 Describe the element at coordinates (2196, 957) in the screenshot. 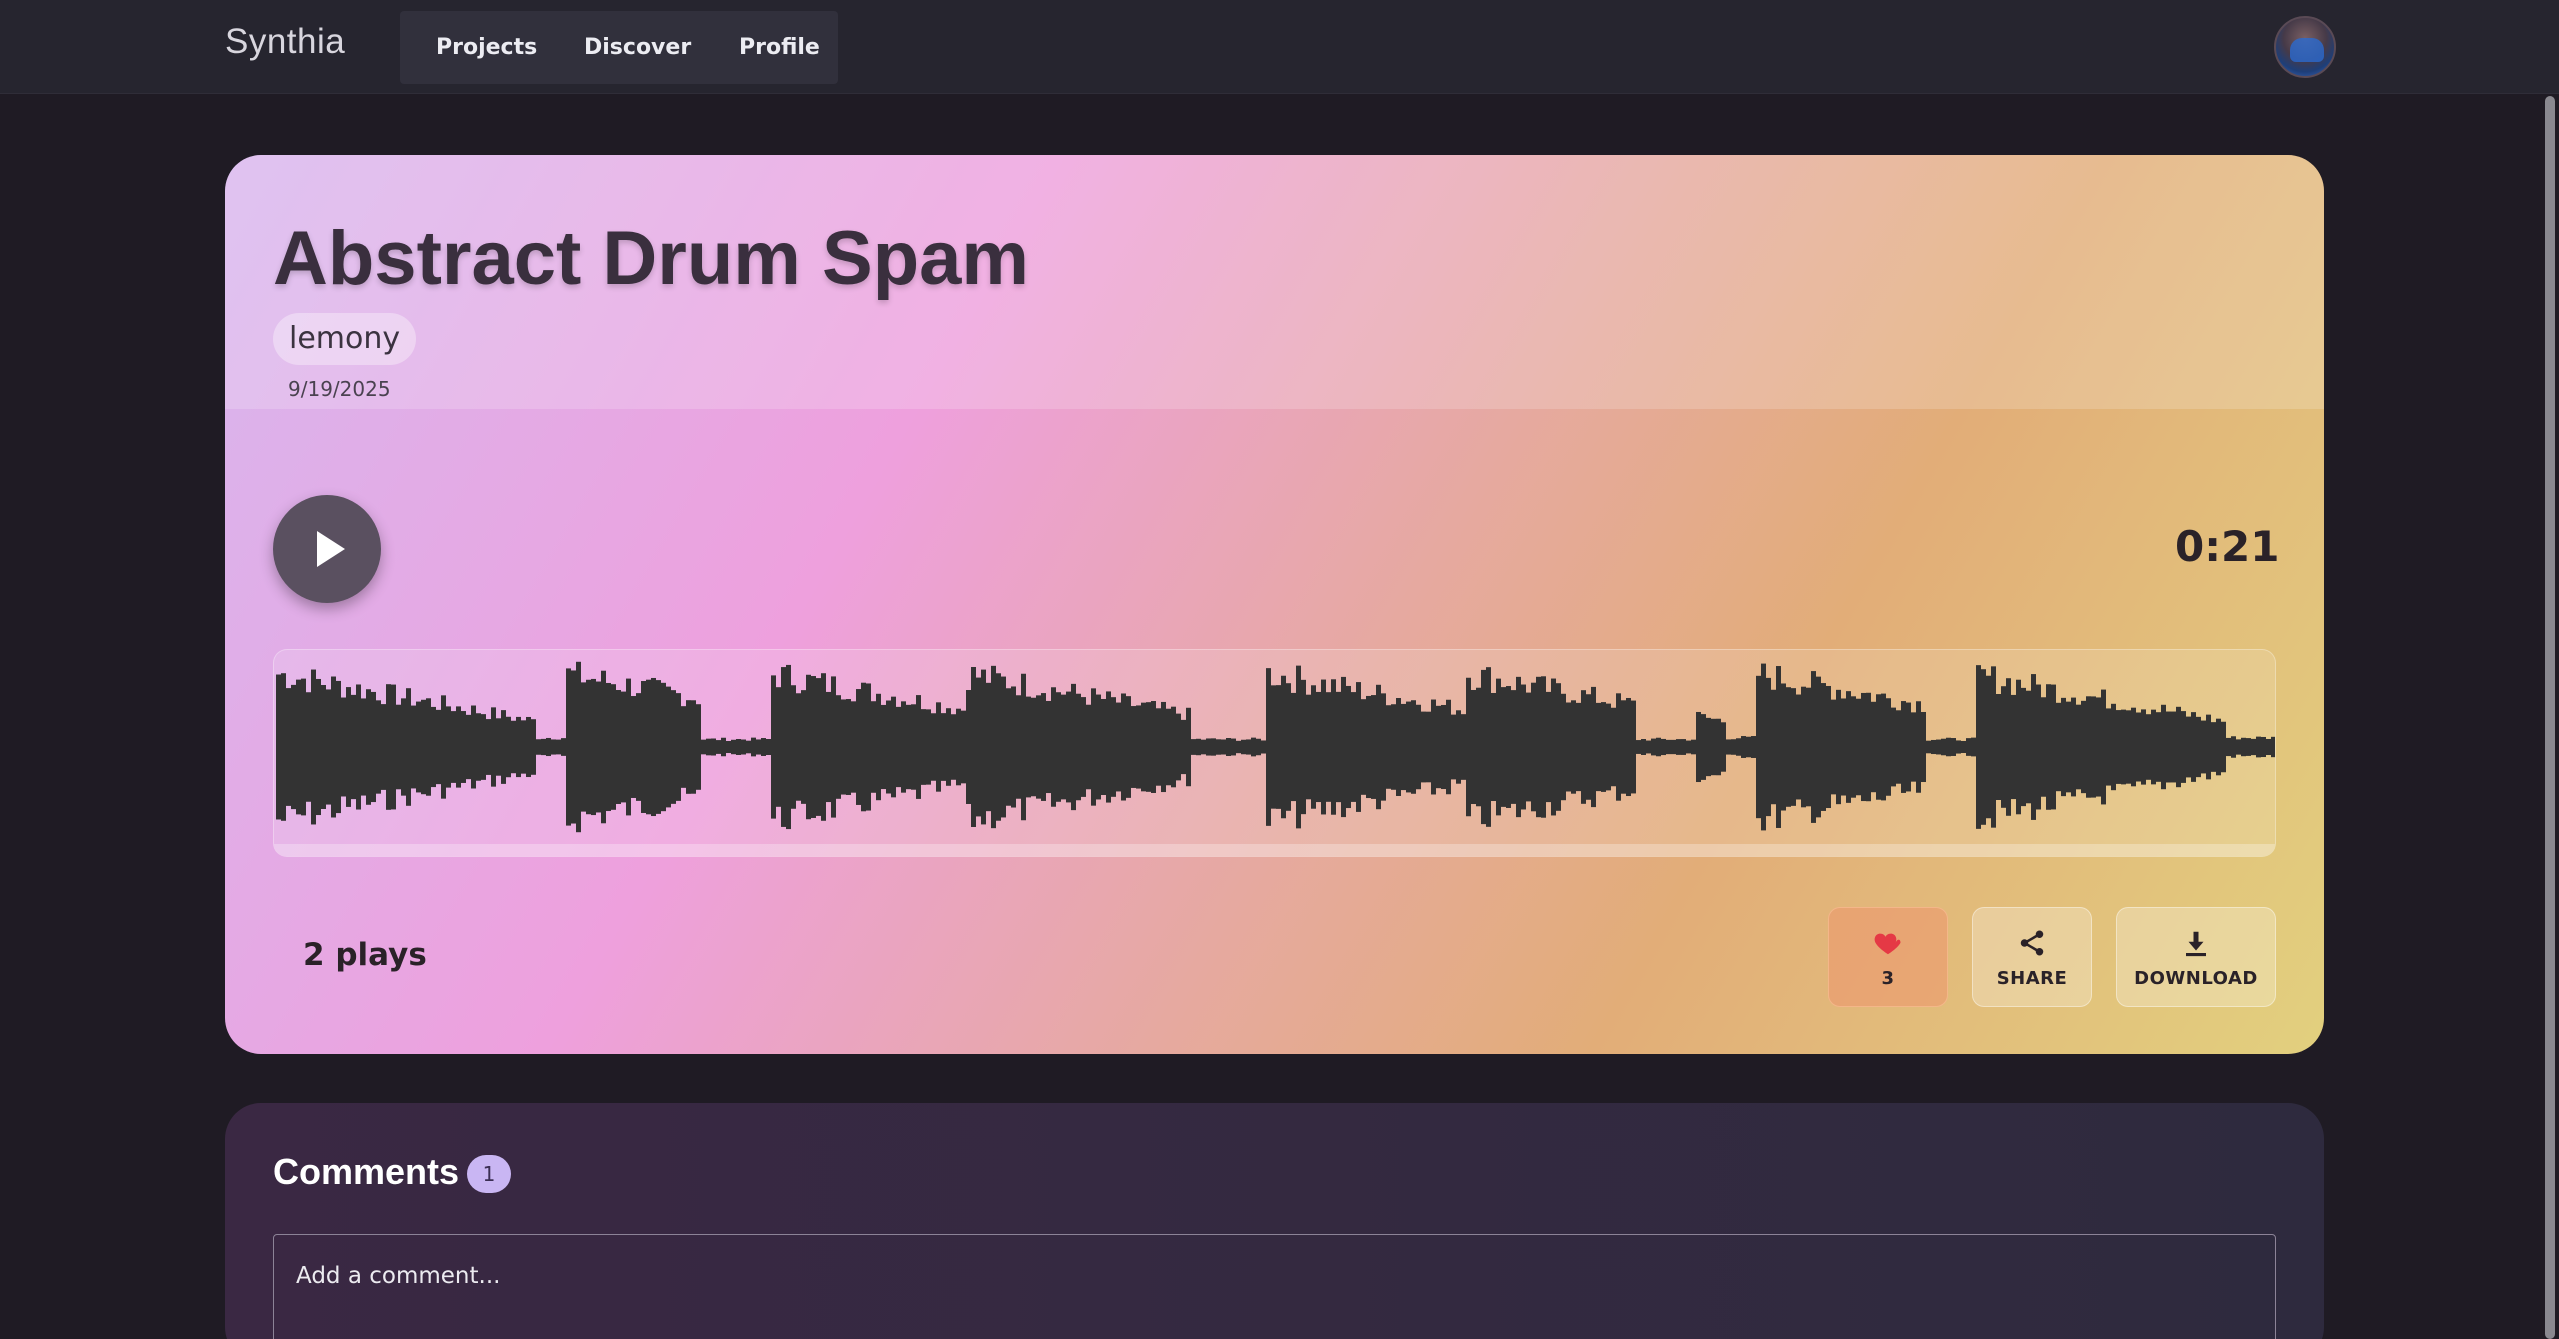

I see `download-button: DOWNLOAD` at that location.